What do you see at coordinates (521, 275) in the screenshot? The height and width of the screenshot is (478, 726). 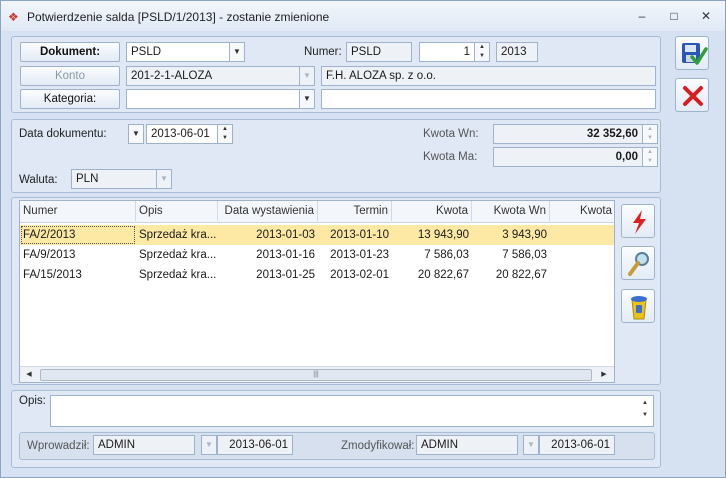 I see `cell-kwota-wn: 20 822,67` at bounding box center [521, 275].